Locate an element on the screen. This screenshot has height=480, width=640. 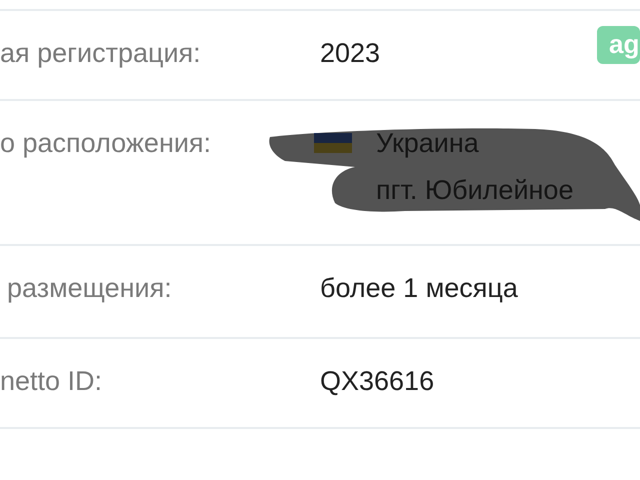
field-label: размещения: is located at coordinates (89, 288).